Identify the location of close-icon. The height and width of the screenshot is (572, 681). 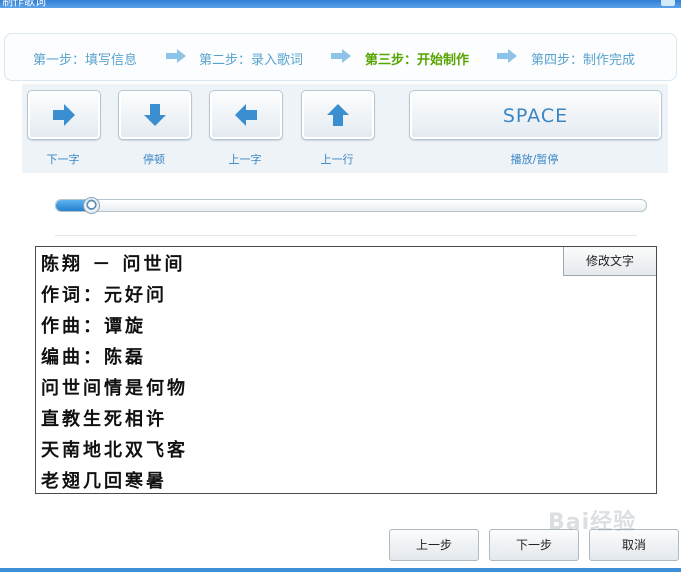
(668, 3).